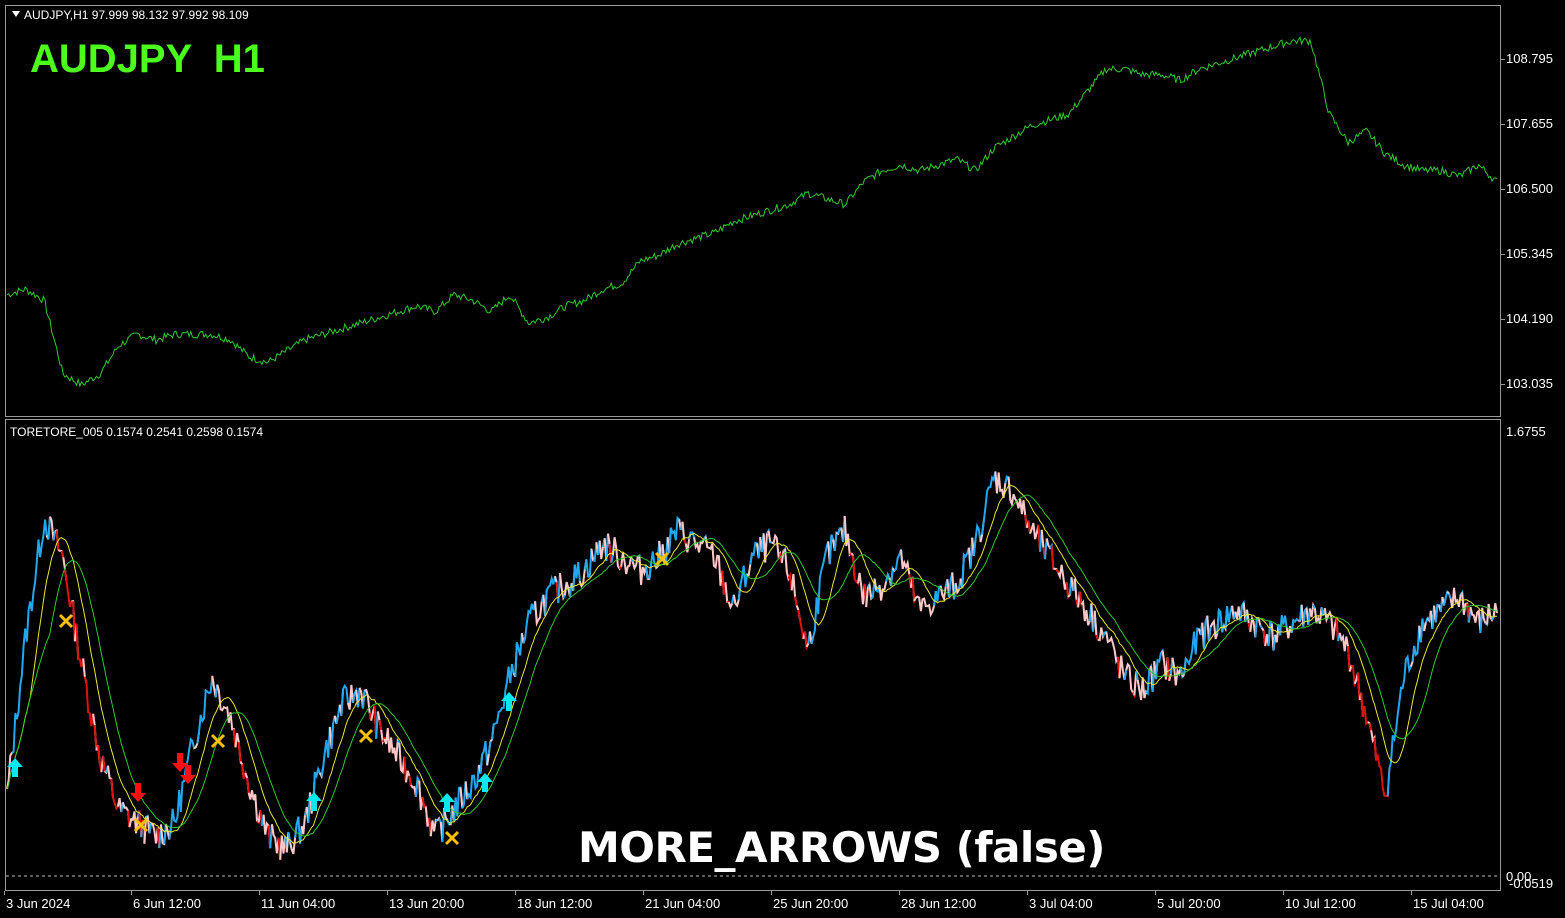  Describe the element at coordinates (167, 903) in the screenshot. I see `time-axis-label: 6 Jun 12:00` at that location.